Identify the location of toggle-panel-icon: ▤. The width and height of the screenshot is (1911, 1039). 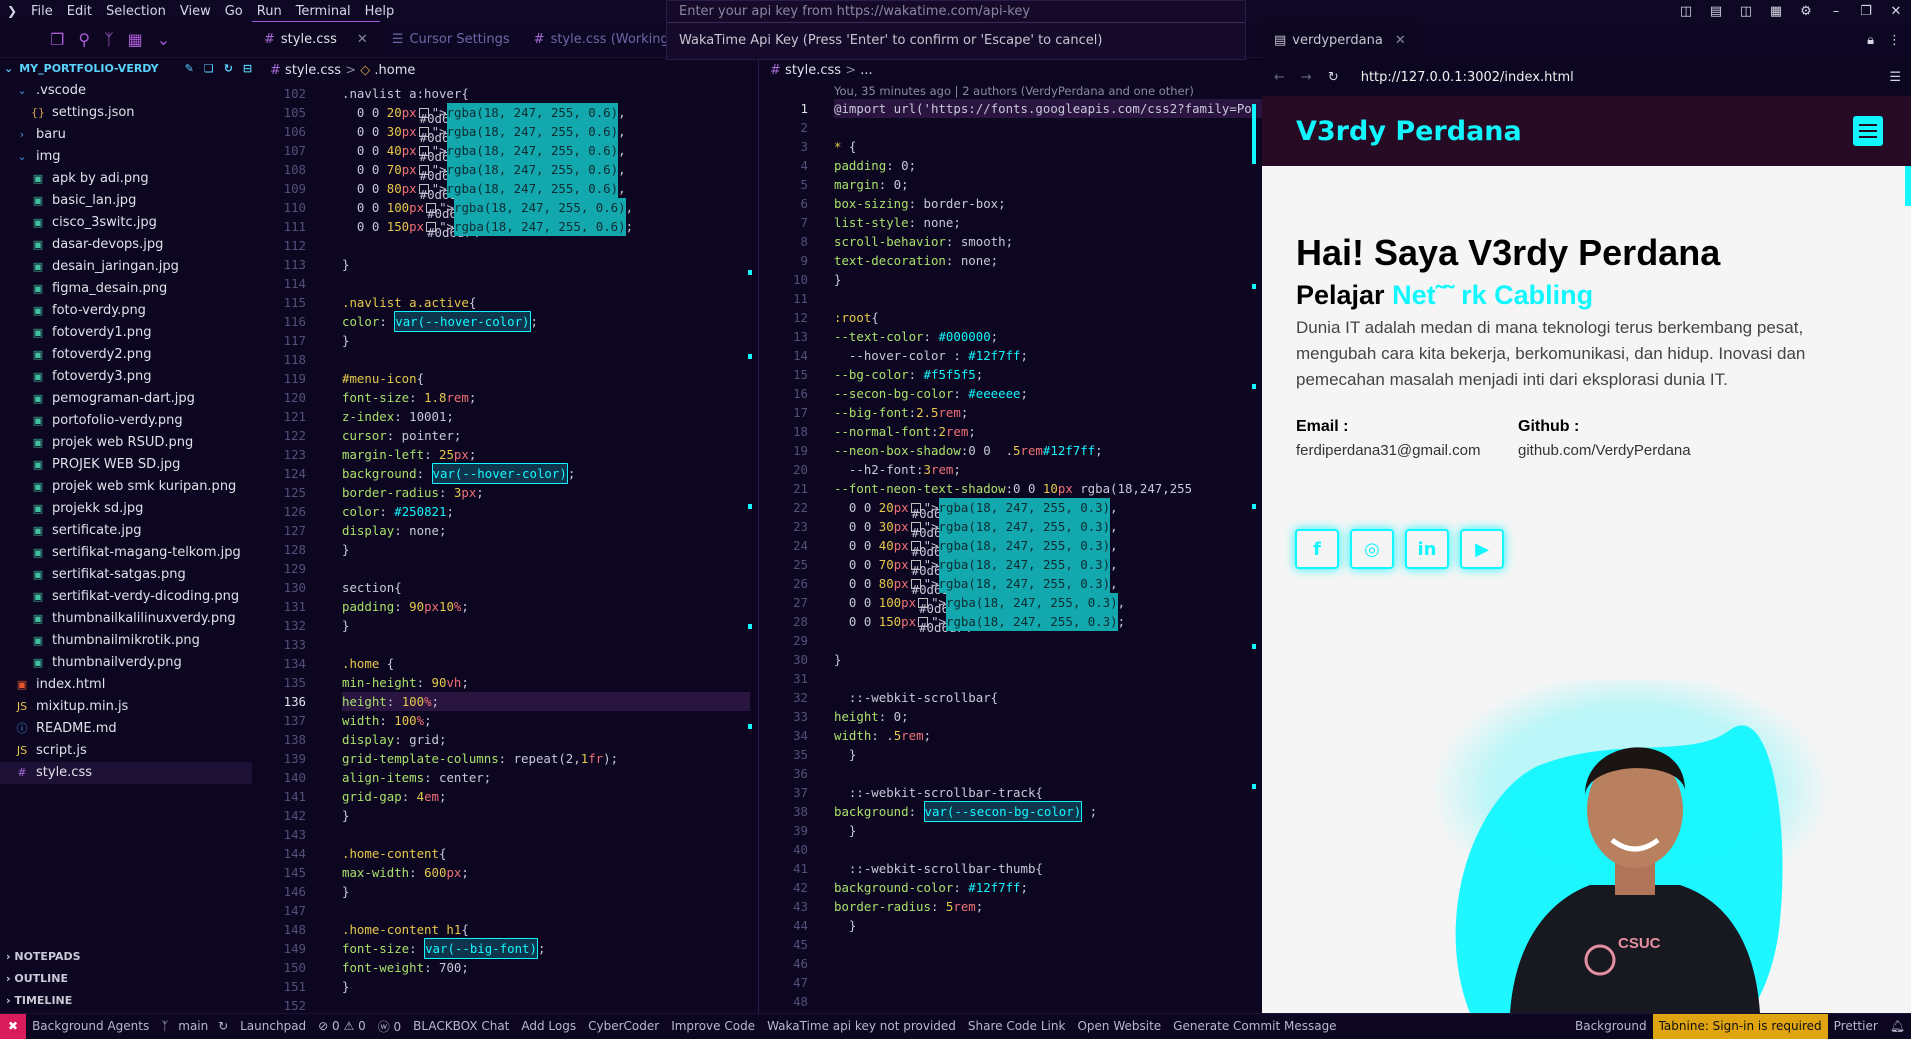
(1716, 11).